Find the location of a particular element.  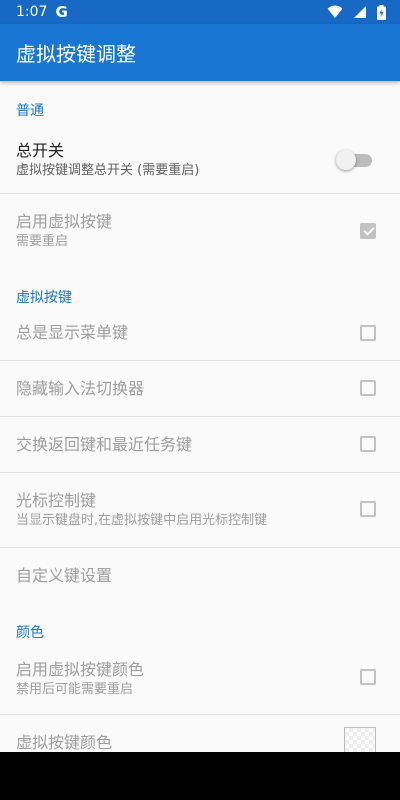

app-bar: 虚拟按键调整 is located at coordinates (200, 52).